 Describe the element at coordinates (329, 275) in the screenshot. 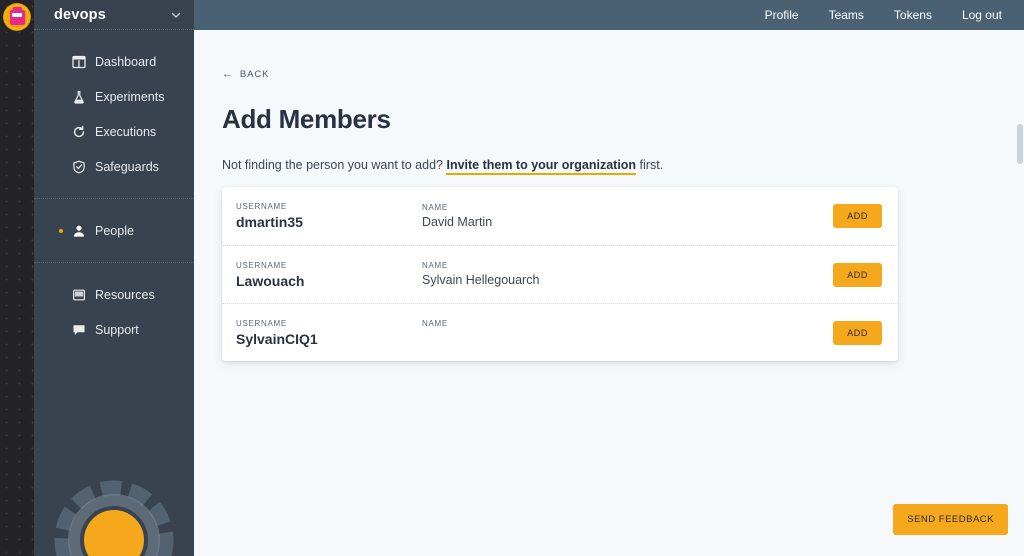

I see `member-username-cell: USERNAME Lawouach` at that location.